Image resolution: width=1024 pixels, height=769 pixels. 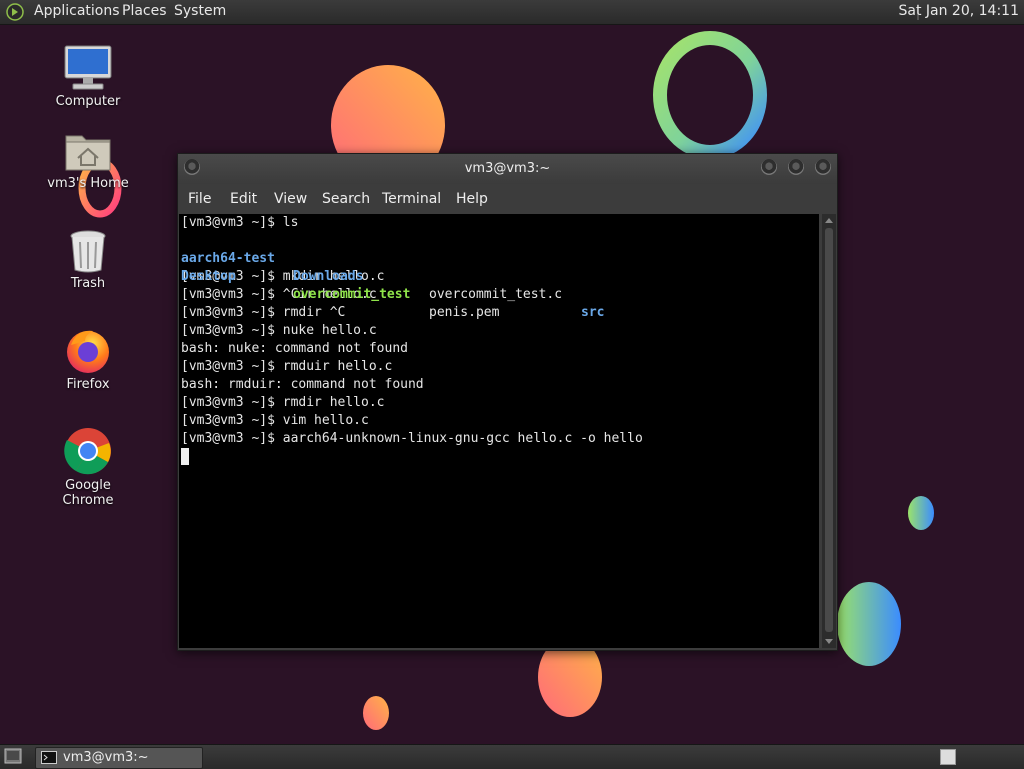 I want to click on menu-edit: Edit, so click(x=243, y=199).